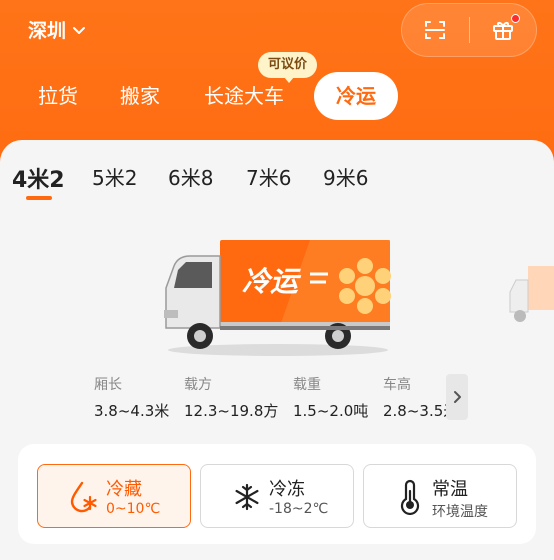  What do you see at coordinates (79, 30) in the screenshot?
I see `chevron-down-icon` at bounding box center [79, 30].